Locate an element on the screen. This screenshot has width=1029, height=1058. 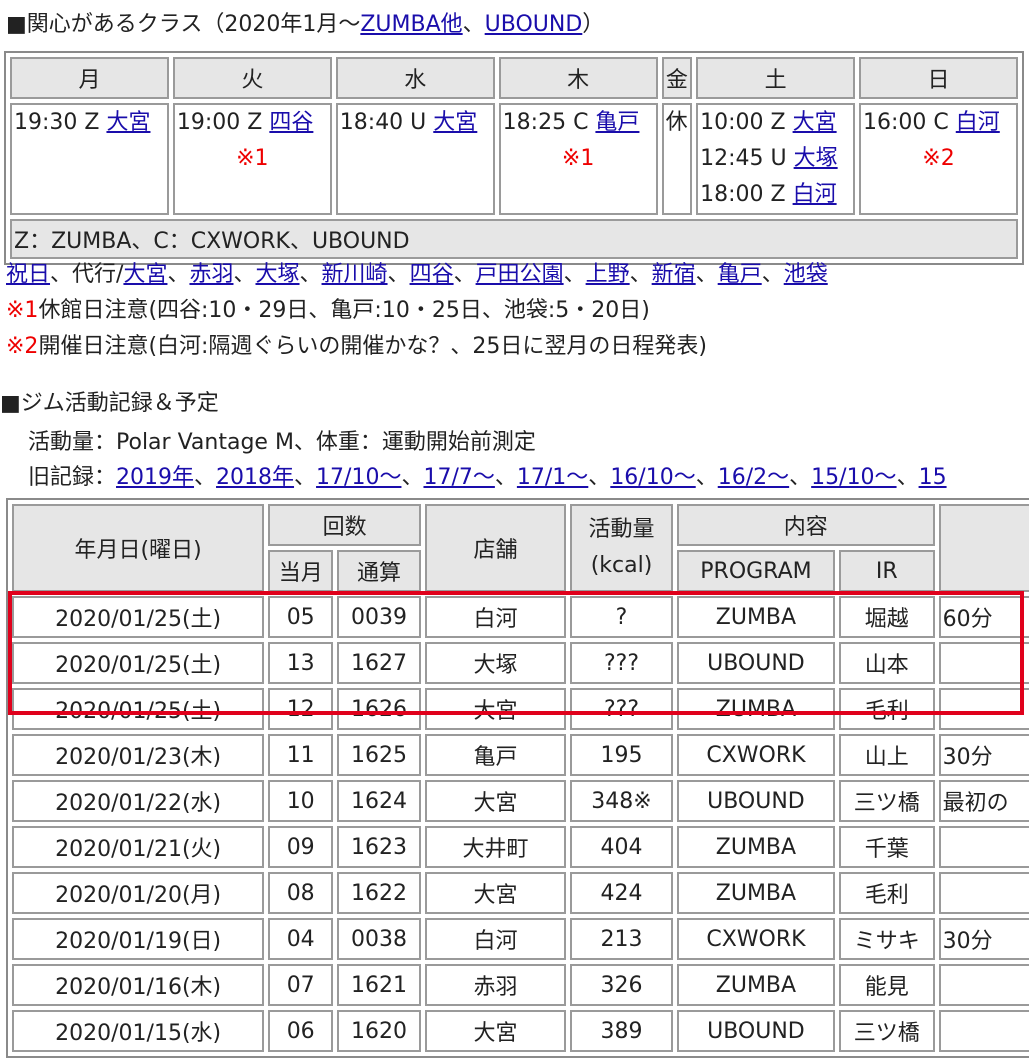
substitute-line: 祝日、代行/大宮、赤羽、大塚、新川崎、四谷、戸田公園、上野、新宿、亀戸、池袋 is located at coordinates (417, 275).